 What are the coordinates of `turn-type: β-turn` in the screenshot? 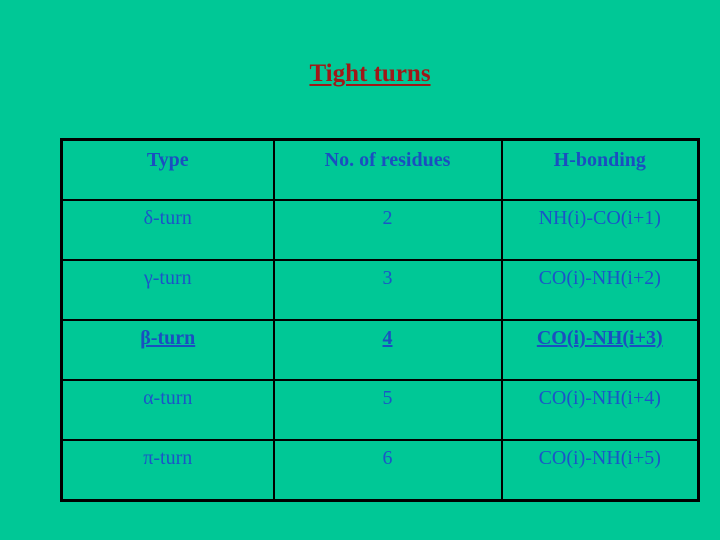 It's located at (167, 350).